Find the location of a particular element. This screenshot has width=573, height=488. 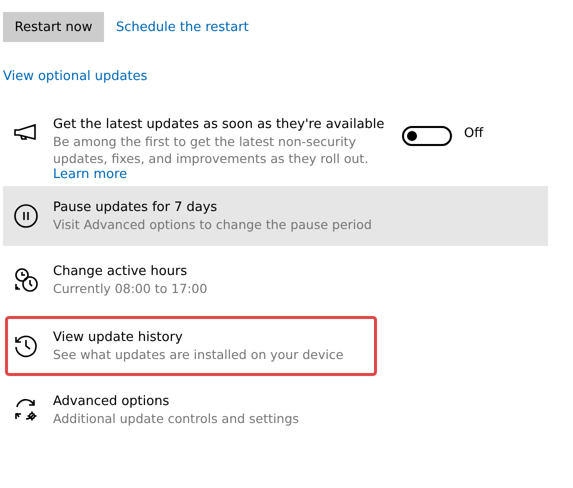

option-title: Change active hours is located at coordinates (120, 271).